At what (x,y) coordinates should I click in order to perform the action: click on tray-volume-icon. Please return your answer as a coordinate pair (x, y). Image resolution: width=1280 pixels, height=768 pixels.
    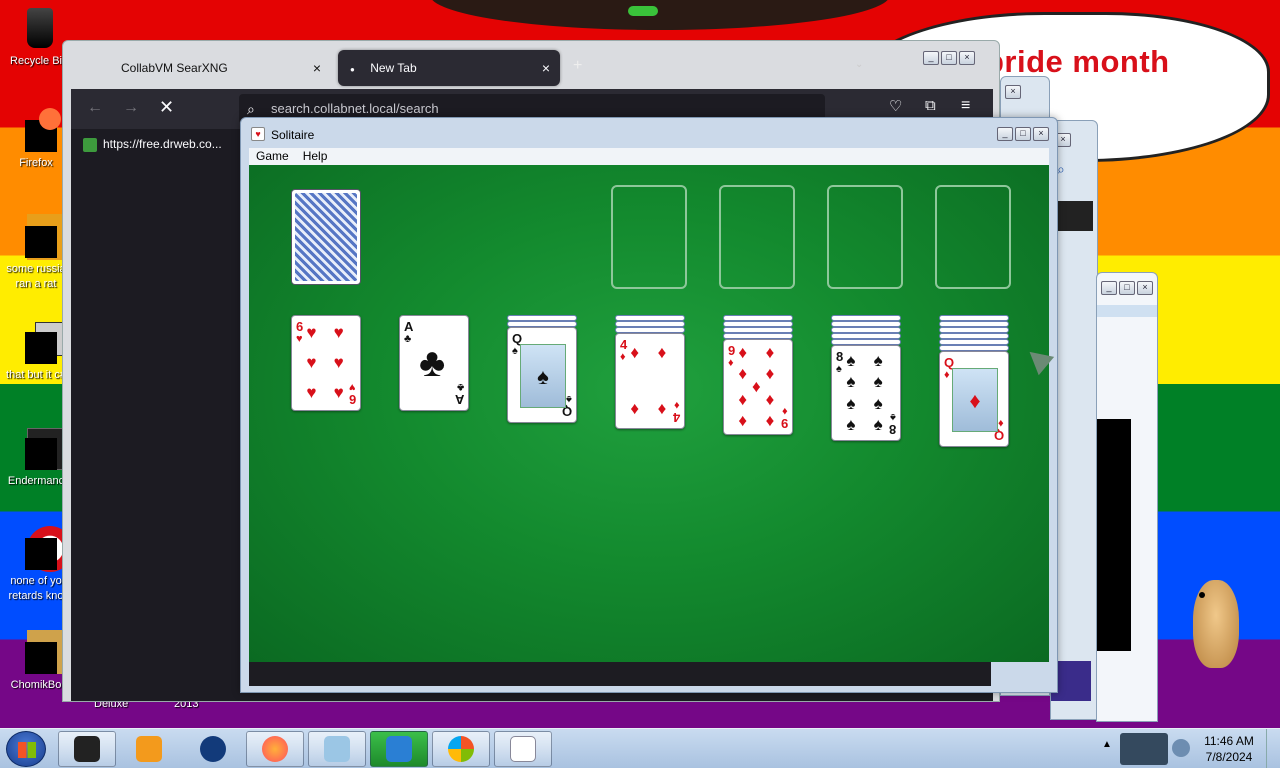
    Looking at the image, I should click on (1181, 748).